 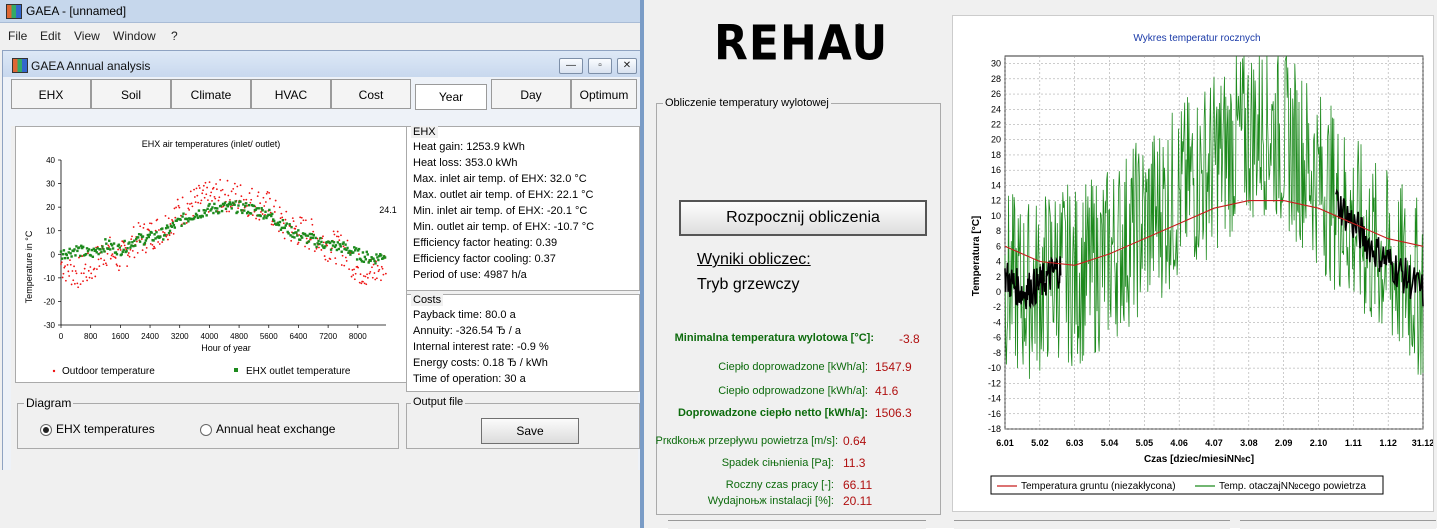 What do you see at coordinates (998, 262) in the screenshot?
I see `annual-y-tick-label: 4` at bounding box center [998, 262].